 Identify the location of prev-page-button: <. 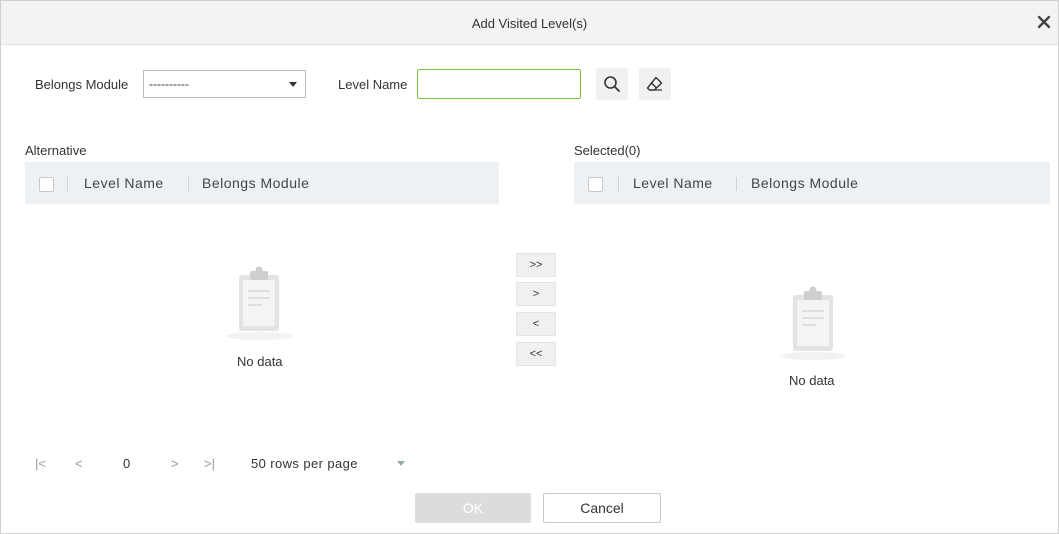
(79, 463).